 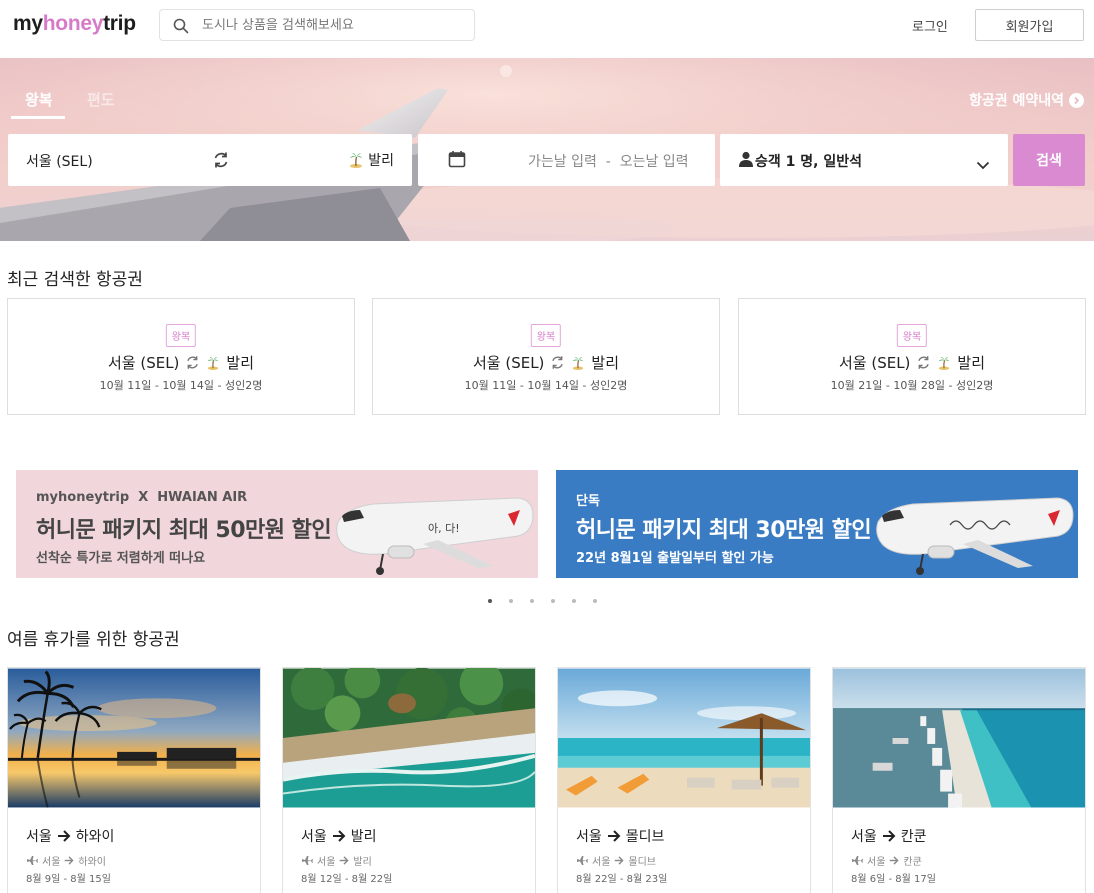 I want to click on destination-route: 서울 하와이, so click(x=66, y=860).